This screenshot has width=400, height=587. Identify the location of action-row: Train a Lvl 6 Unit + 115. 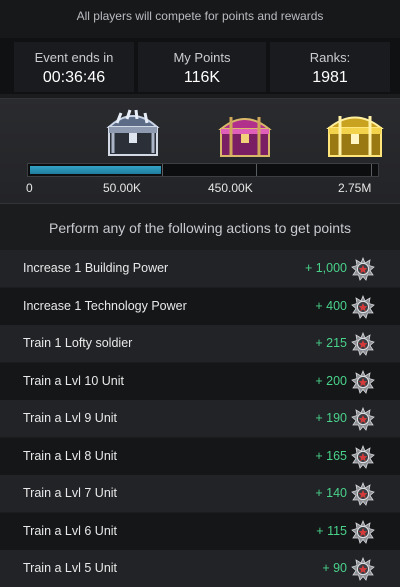
(200, 531).